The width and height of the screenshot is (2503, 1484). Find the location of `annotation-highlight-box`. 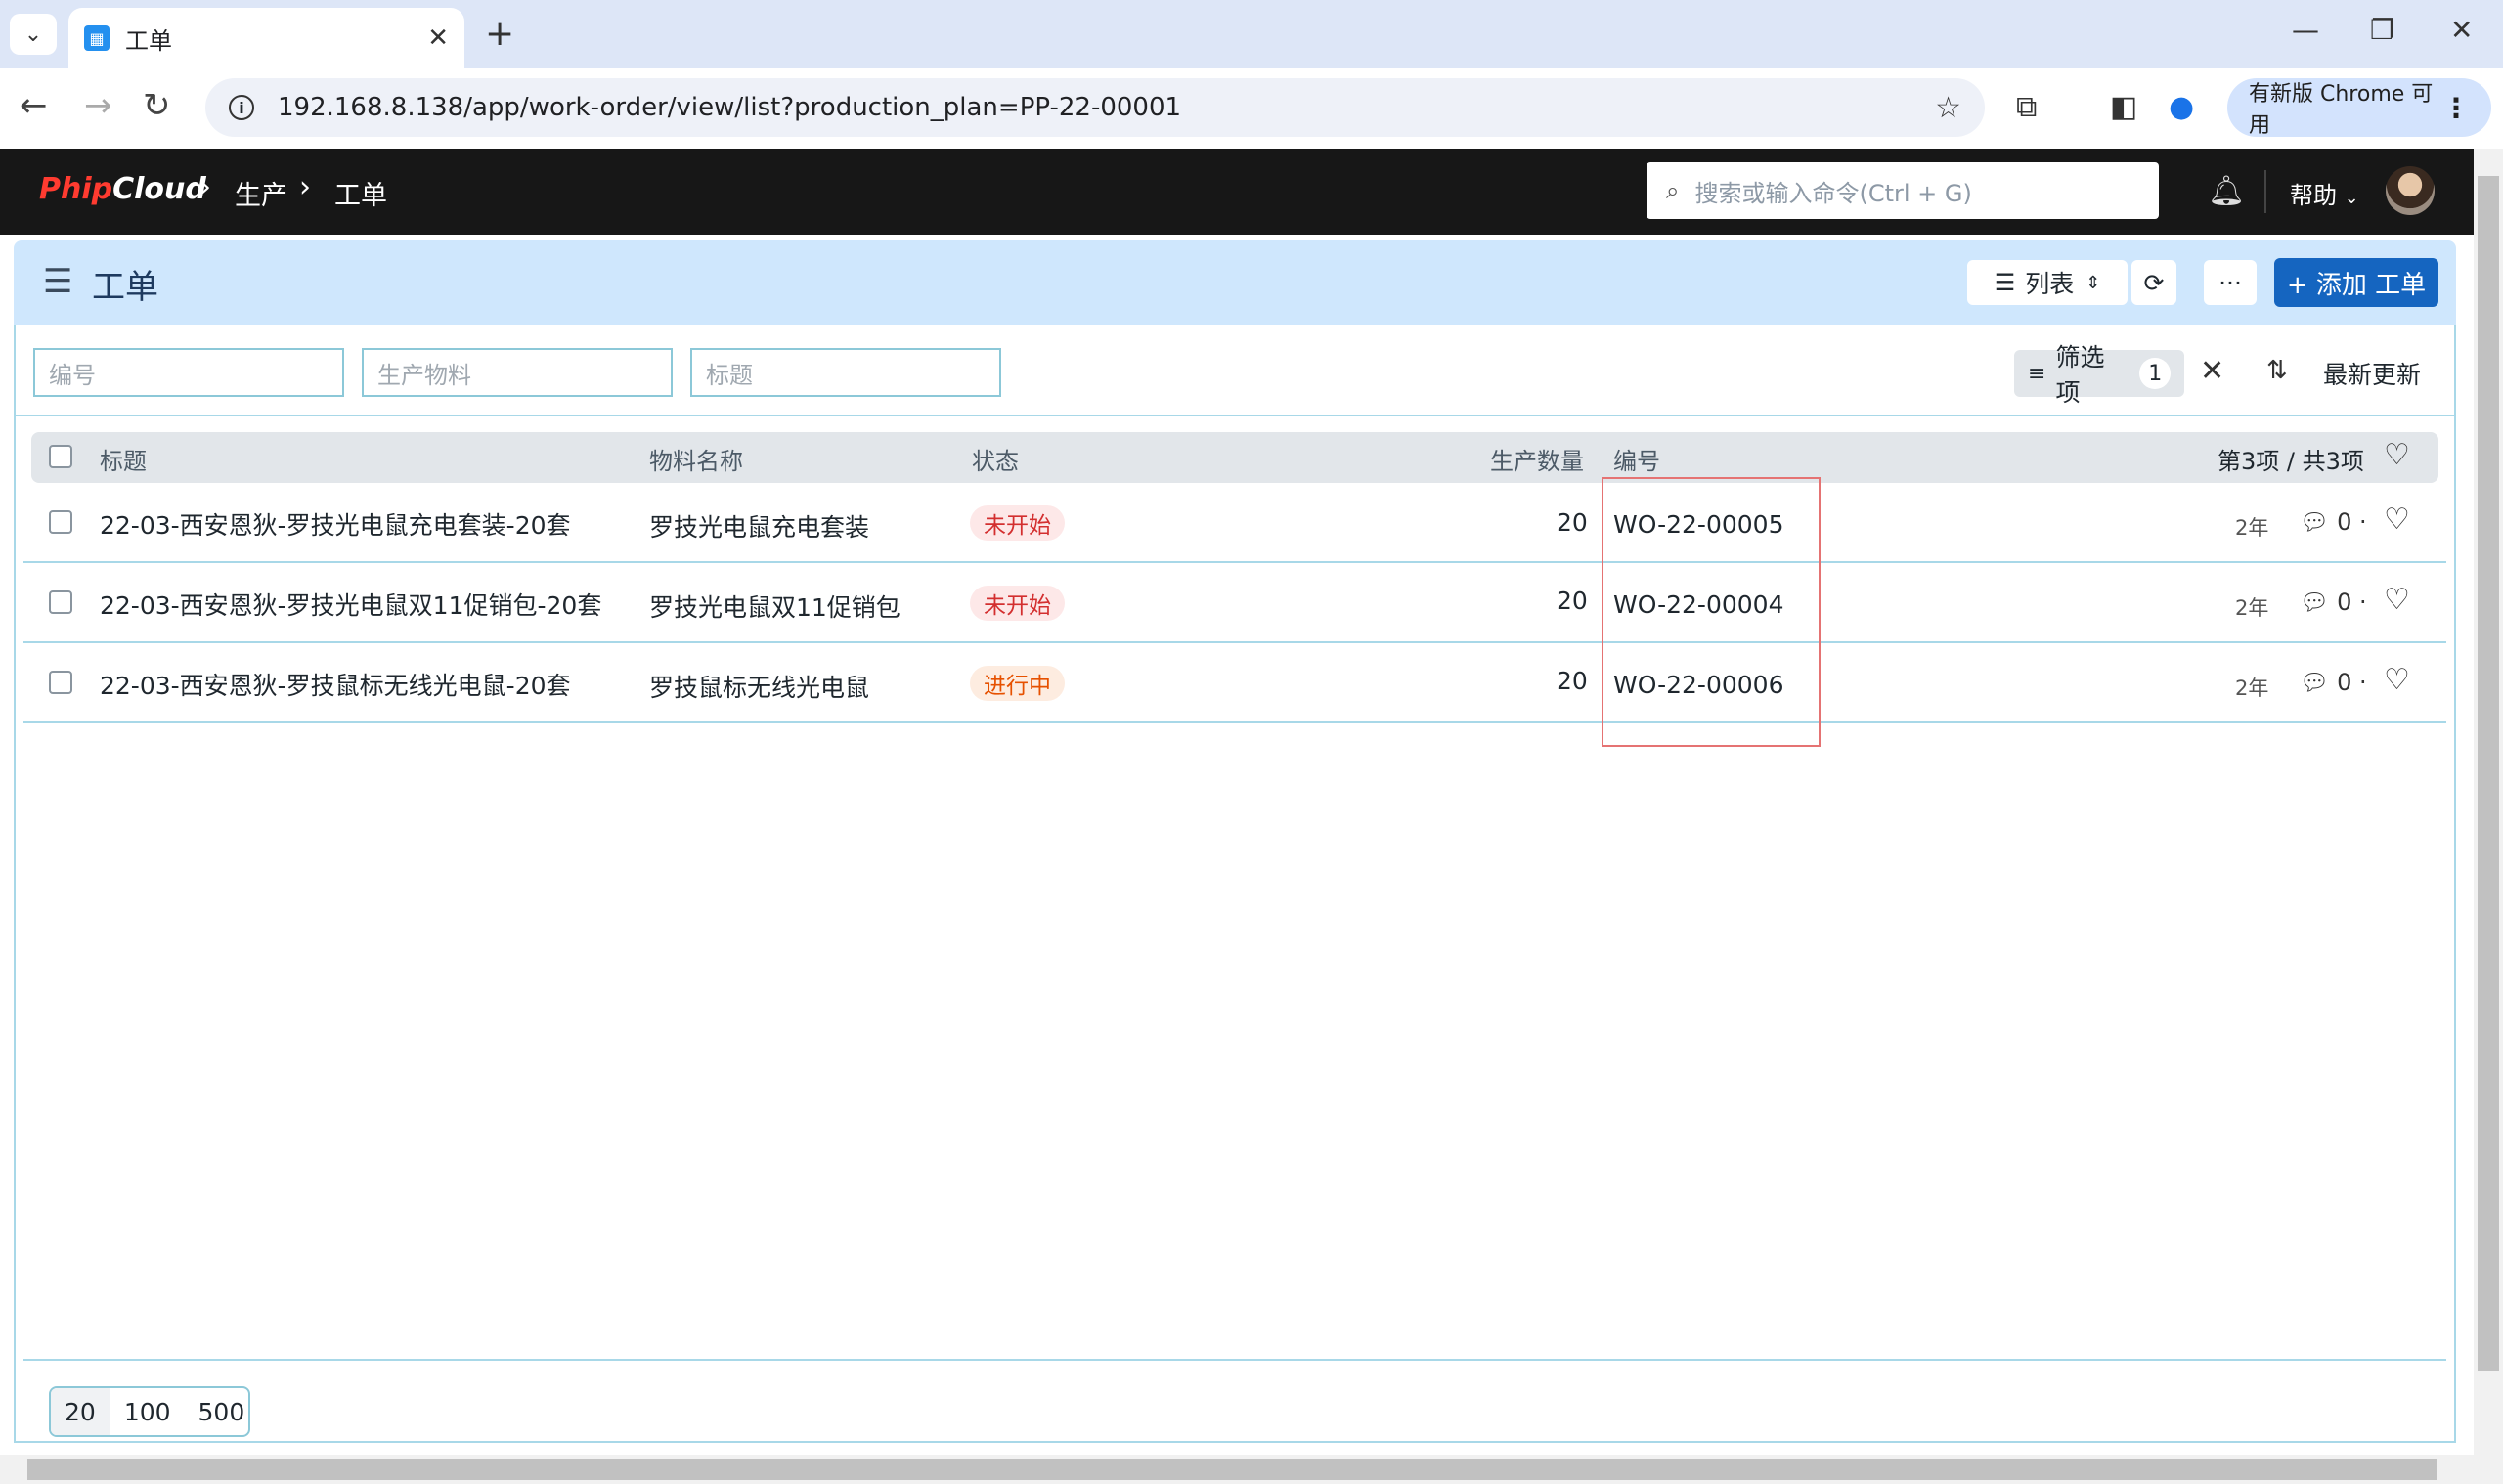

annotation-highlight-box is located at coordinates (1711, 612).